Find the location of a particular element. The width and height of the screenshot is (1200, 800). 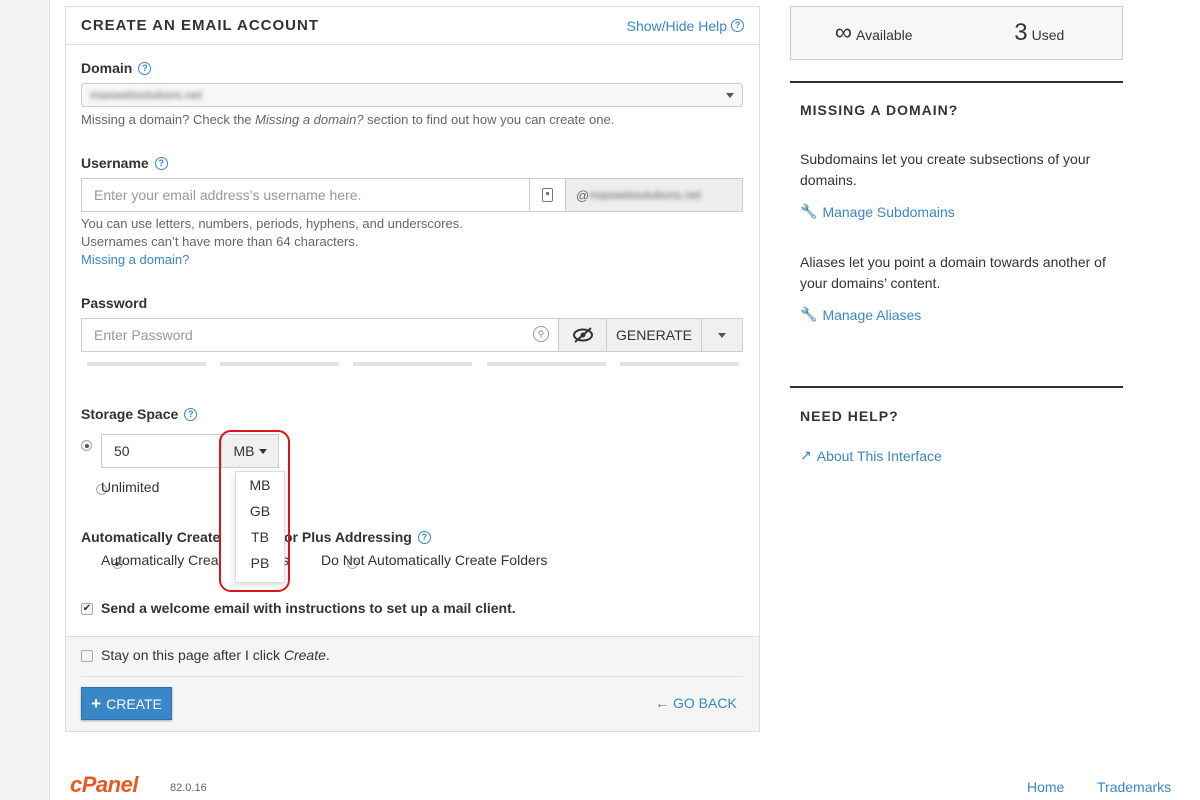

show-hide-help-link: Show/Hide Help ? is located at coordinates (685, 26).